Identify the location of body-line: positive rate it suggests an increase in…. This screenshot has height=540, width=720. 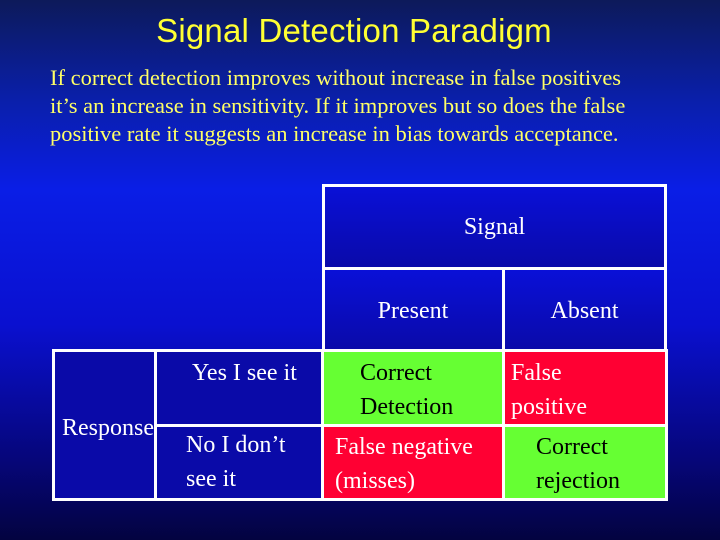
(334, 133).